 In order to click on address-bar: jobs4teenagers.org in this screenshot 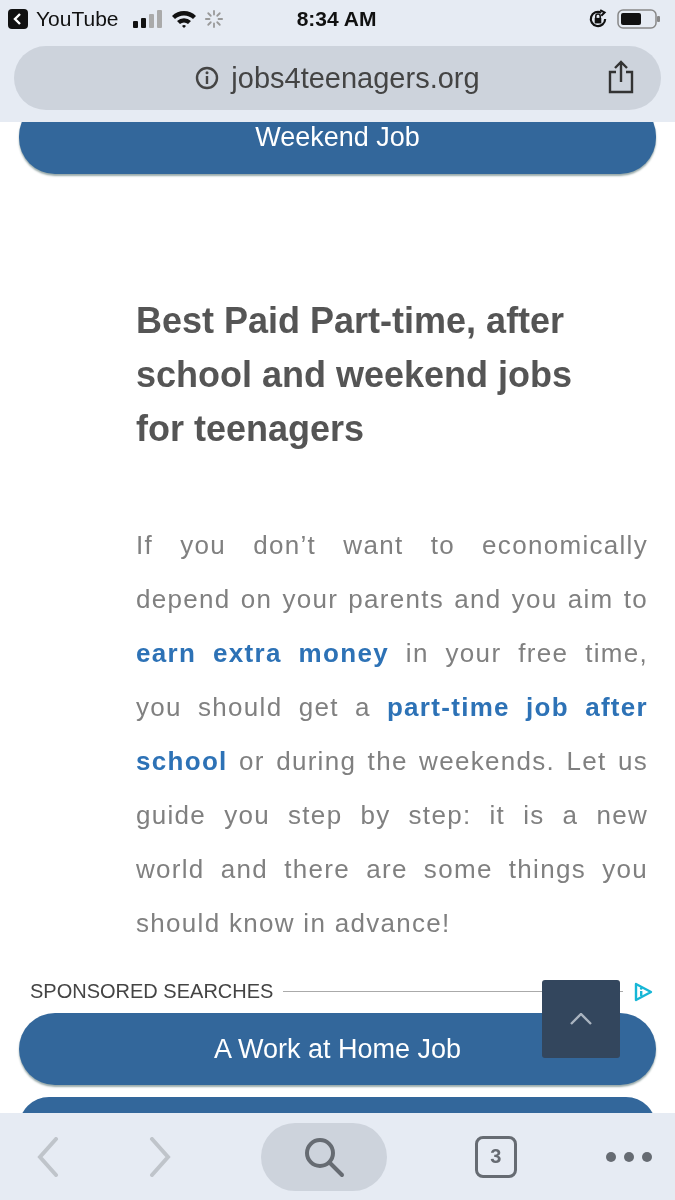, I will do `click(337, 78)`.